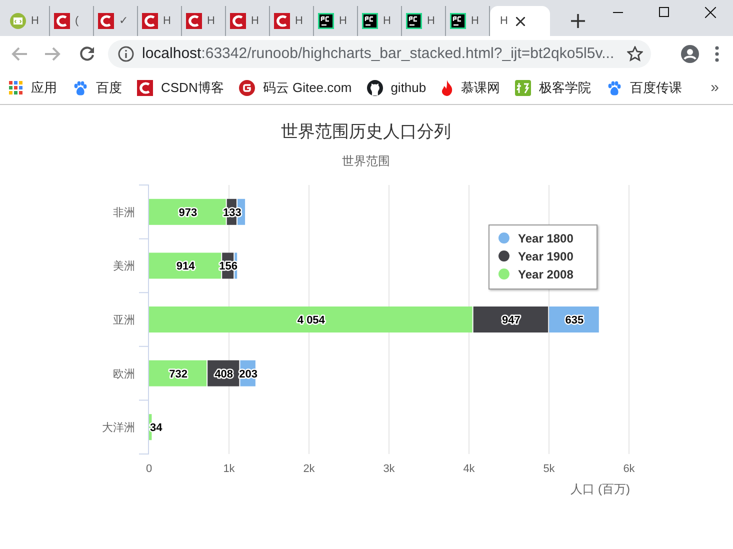 Image resolution: width=733 pixels, height=549 pixels. I want to click on bookmark-link: CSDN博客, so click(180, 88).